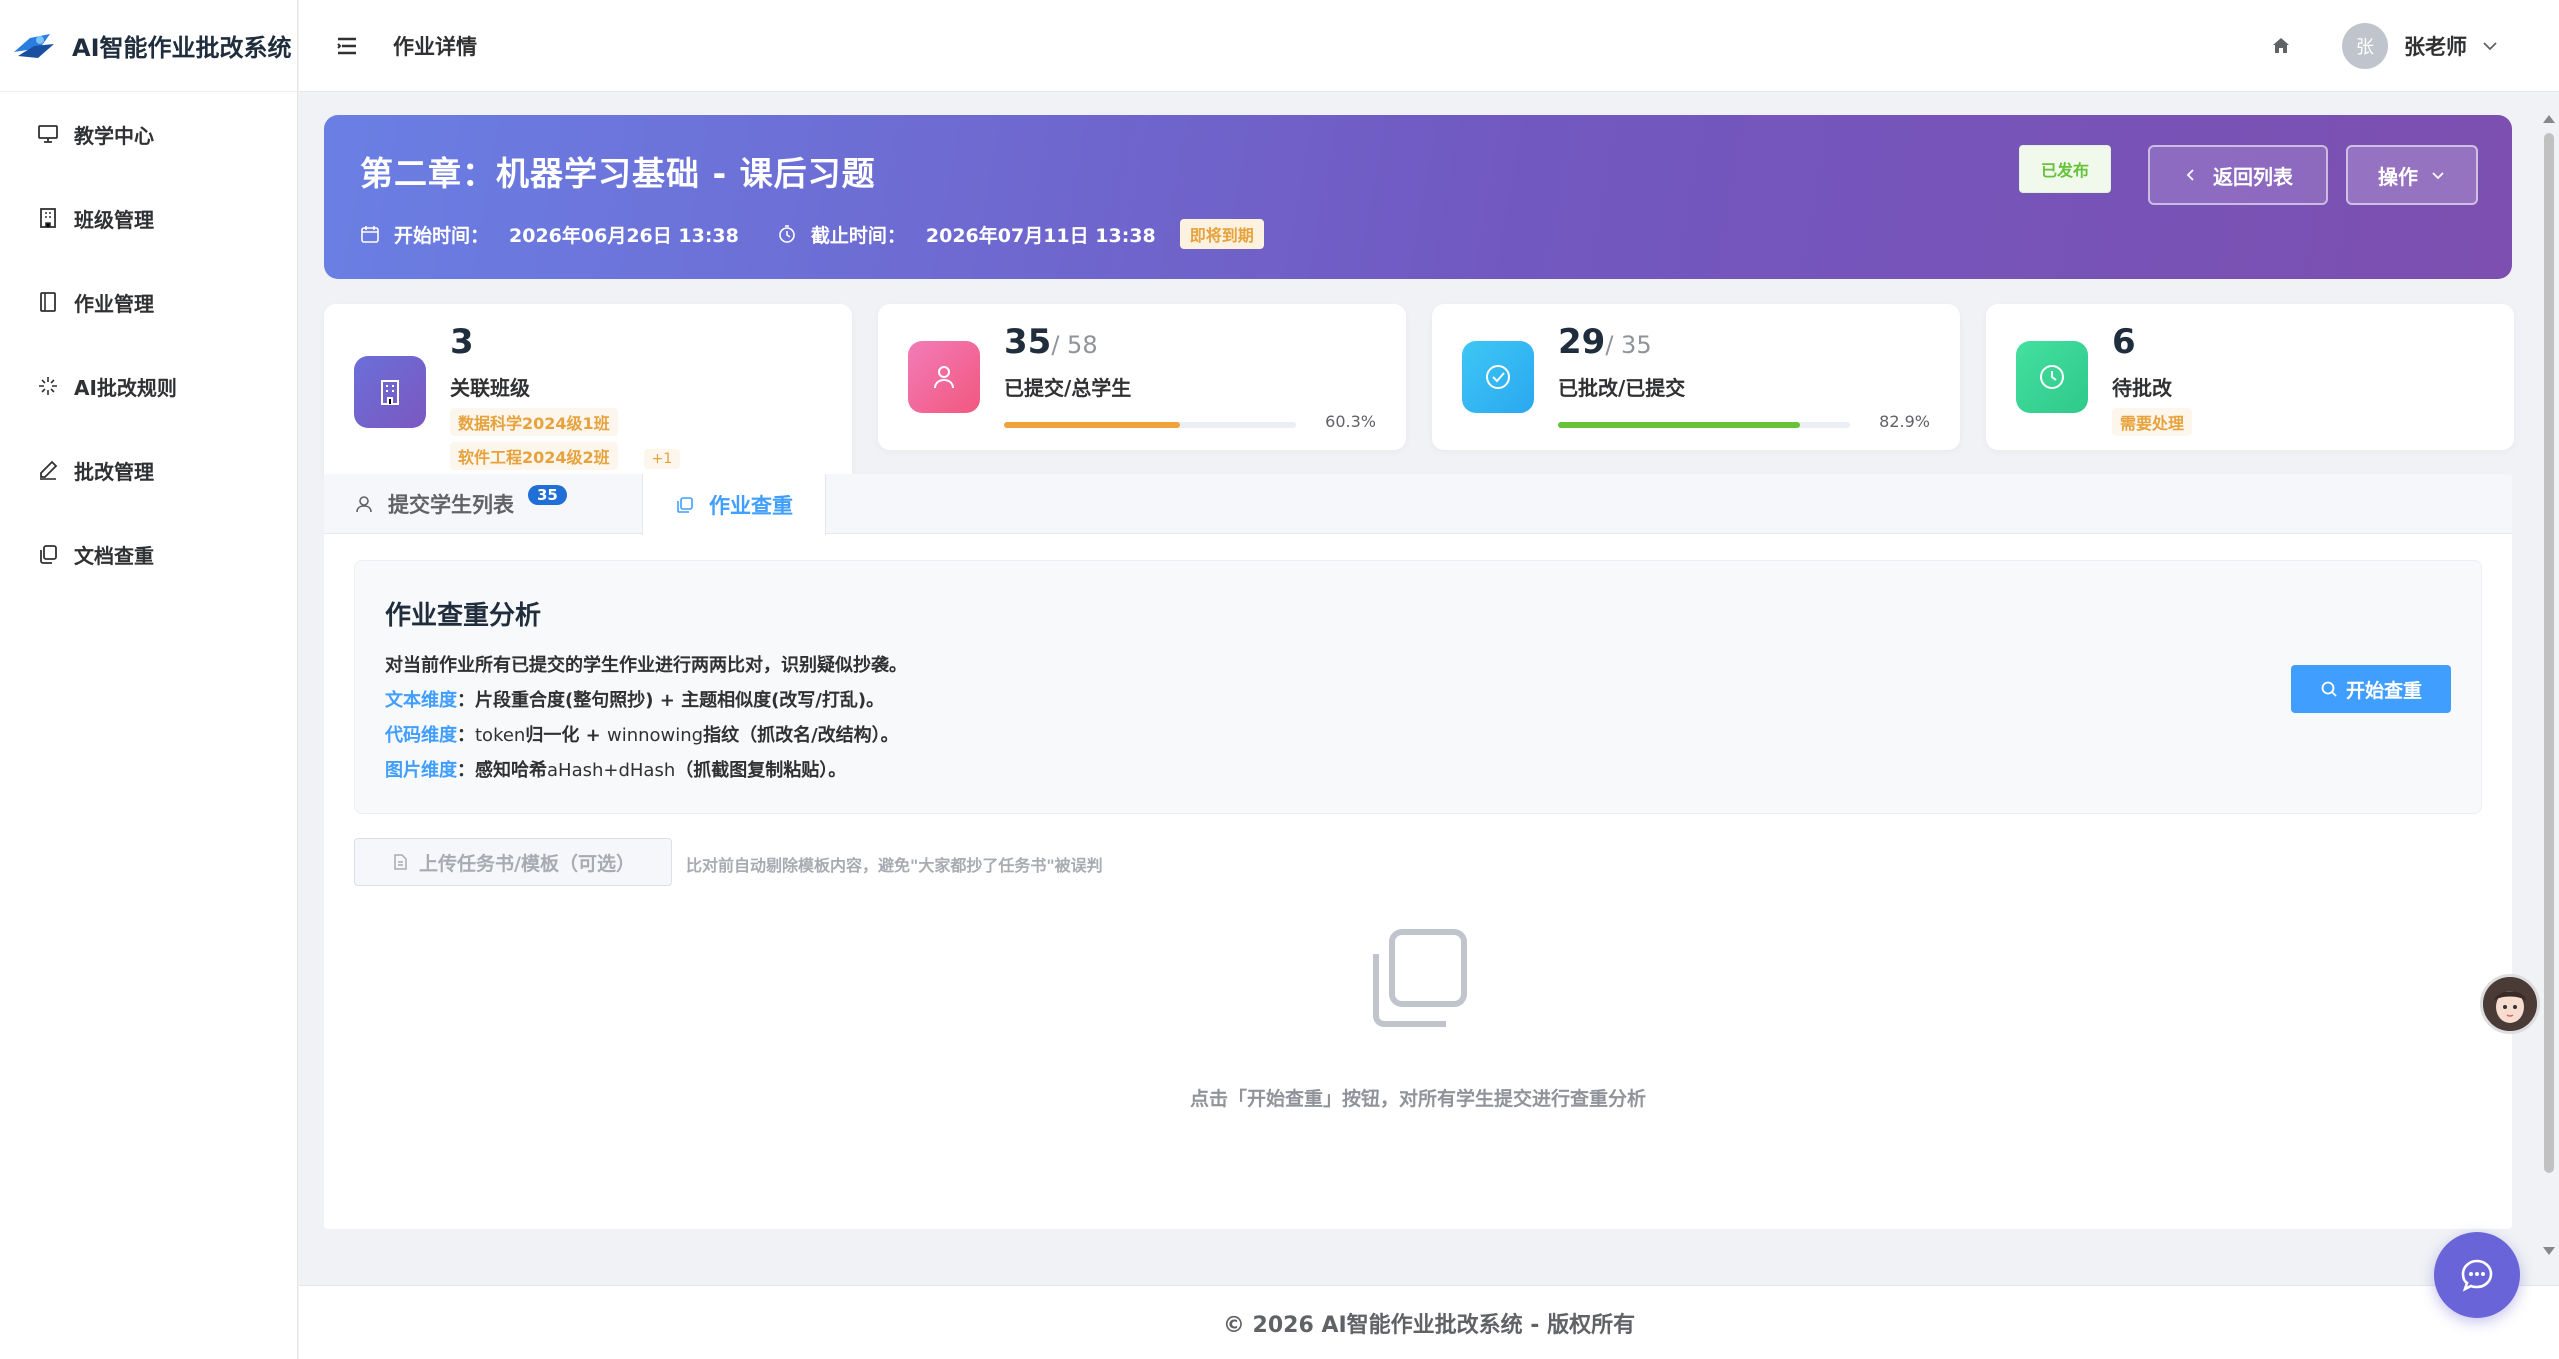  I want to click on search-icon, so click(2329, 689).